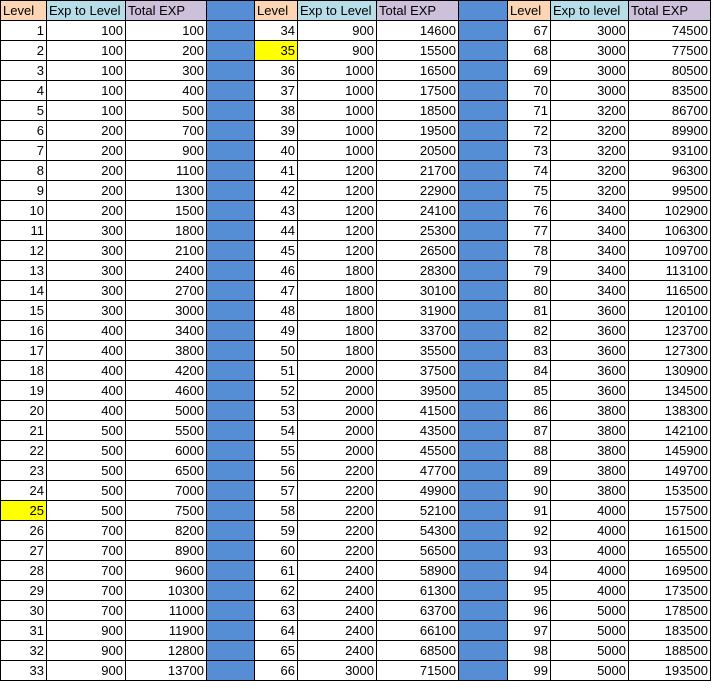 Image resolution: width=714 pixels, height=689 pixels. I want to click on total-exp-cell: 41500, so click(417, 410).